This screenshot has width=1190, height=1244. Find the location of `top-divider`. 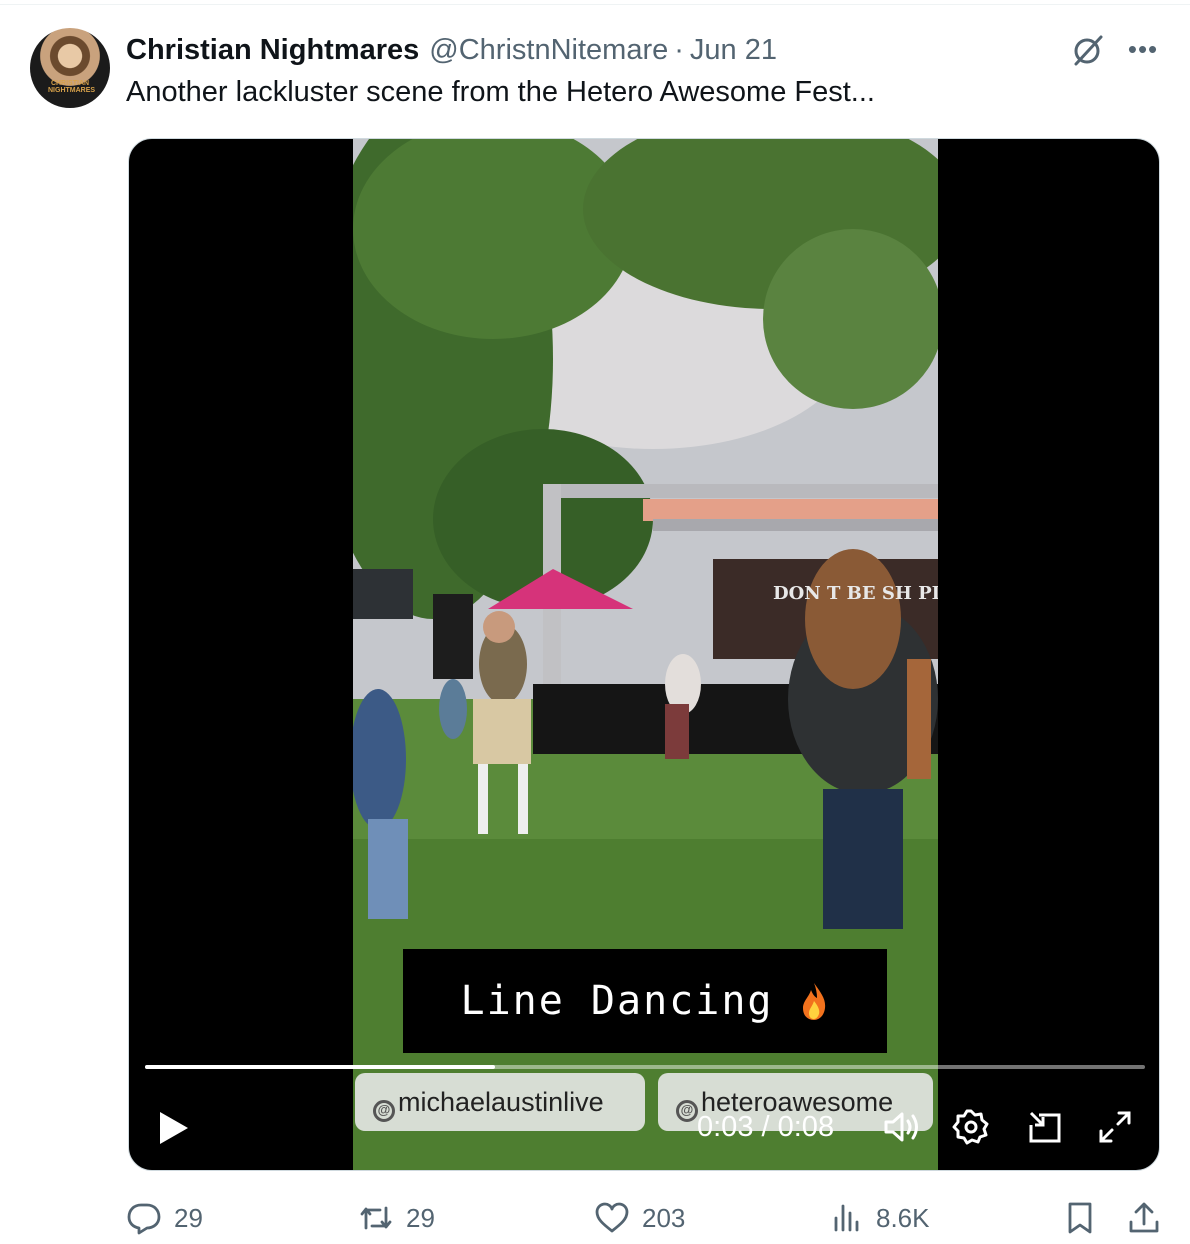

top-divider is located at coordinates (595, 4).